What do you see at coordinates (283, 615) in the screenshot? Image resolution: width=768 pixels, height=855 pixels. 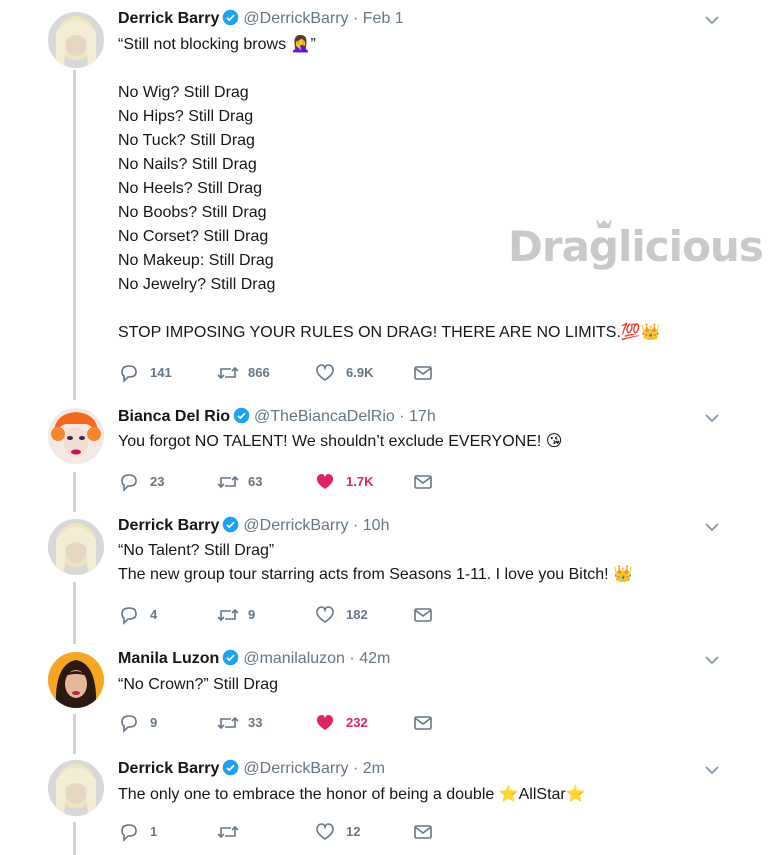 I see `tweet-actions: 4 9 182` at bounding box center [283, 615].